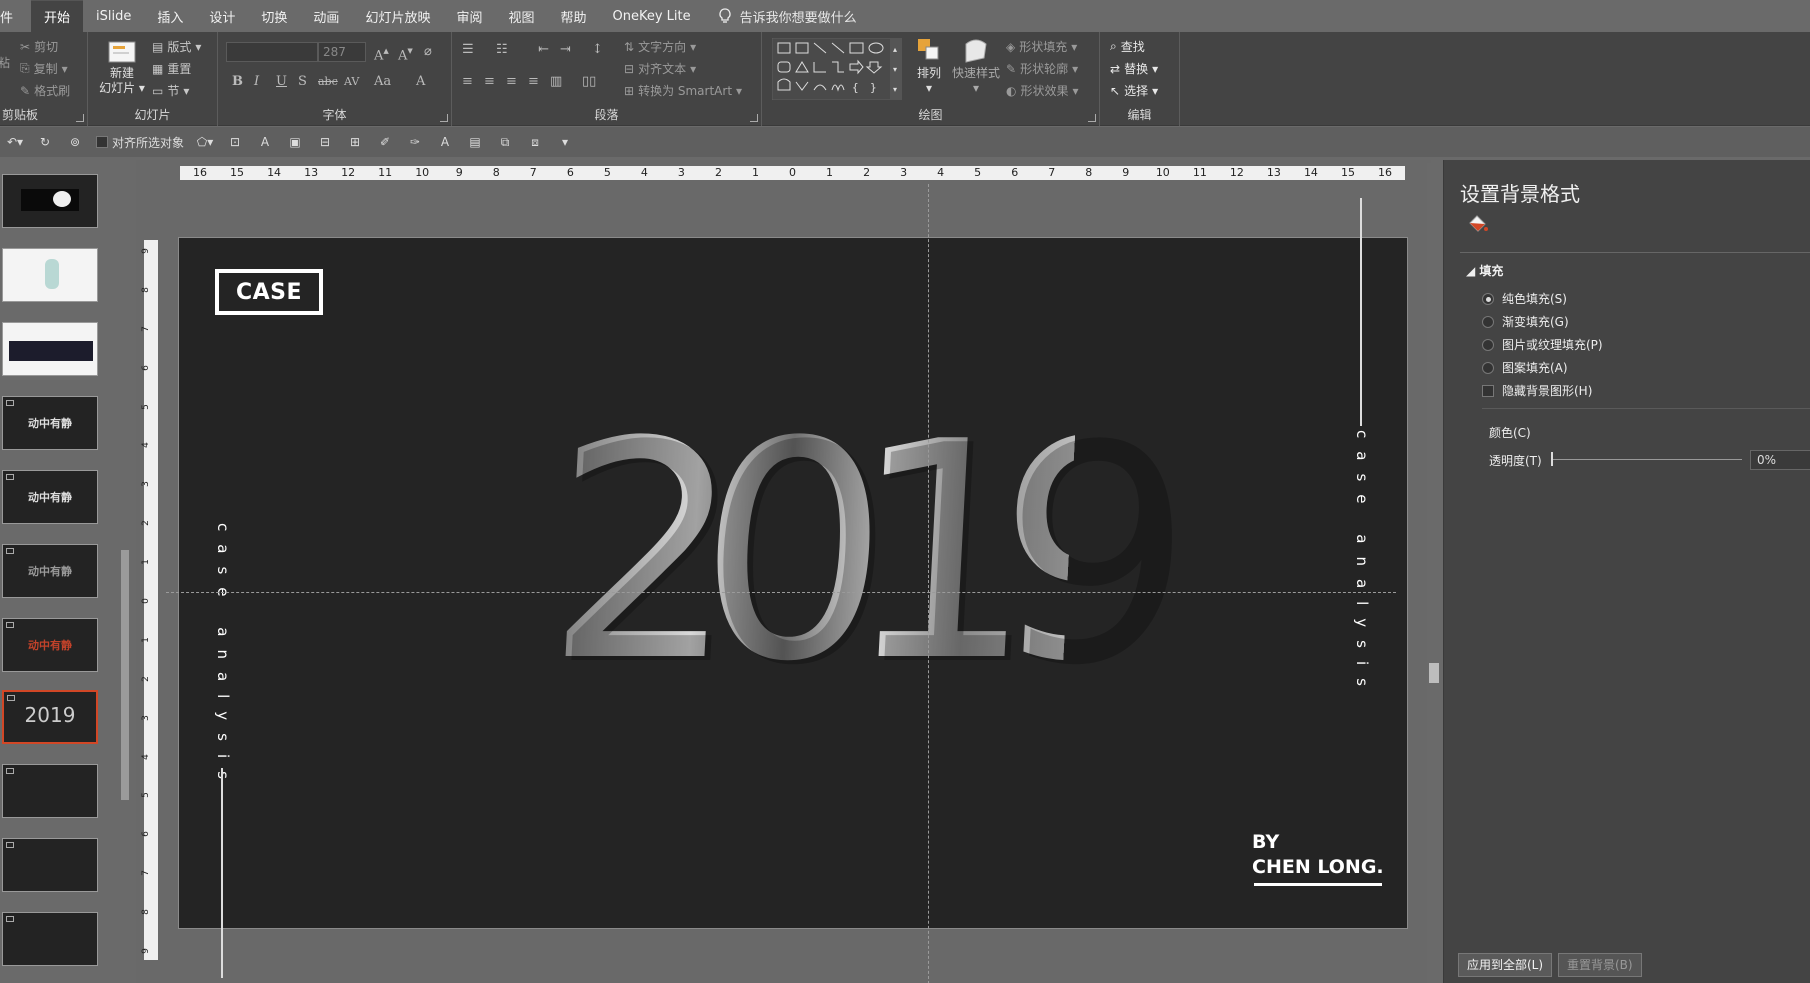  Describe the element at coordinates (565, 142) in the screenshot. I see `customize-qat-icon: ▾` at that location.